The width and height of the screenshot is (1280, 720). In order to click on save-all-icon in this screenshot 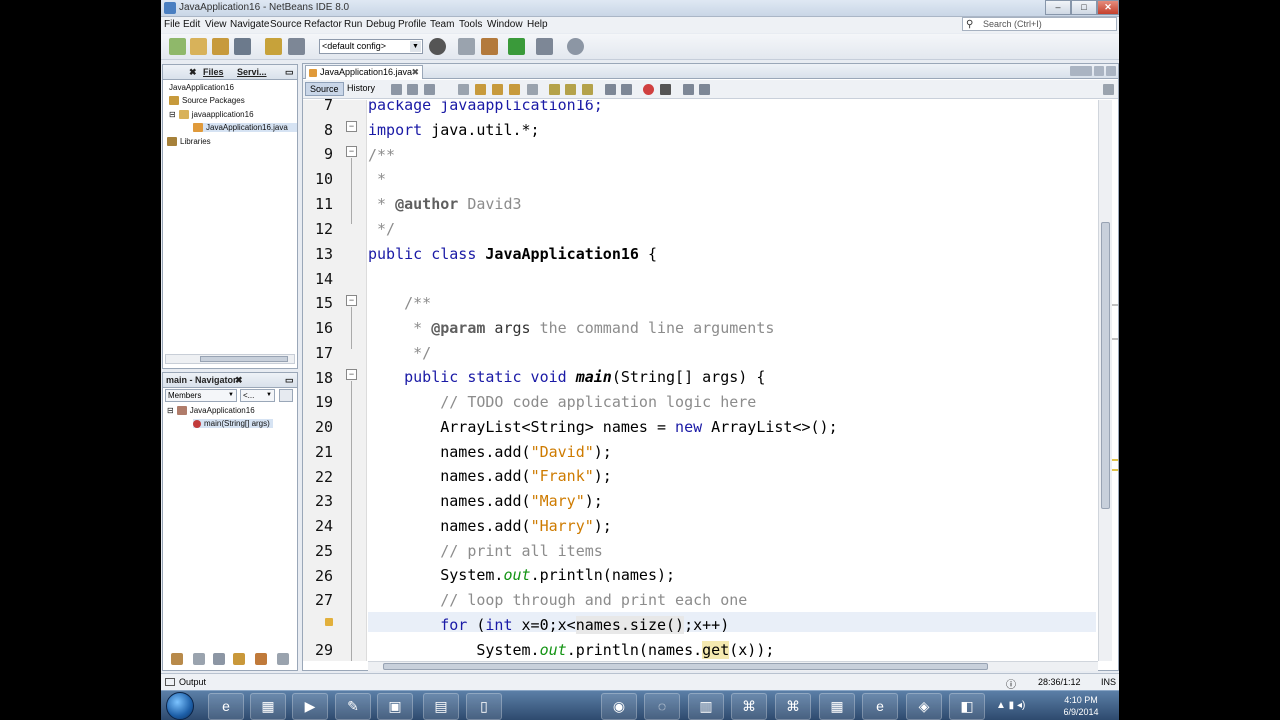, I will do `click(242, 46)`.